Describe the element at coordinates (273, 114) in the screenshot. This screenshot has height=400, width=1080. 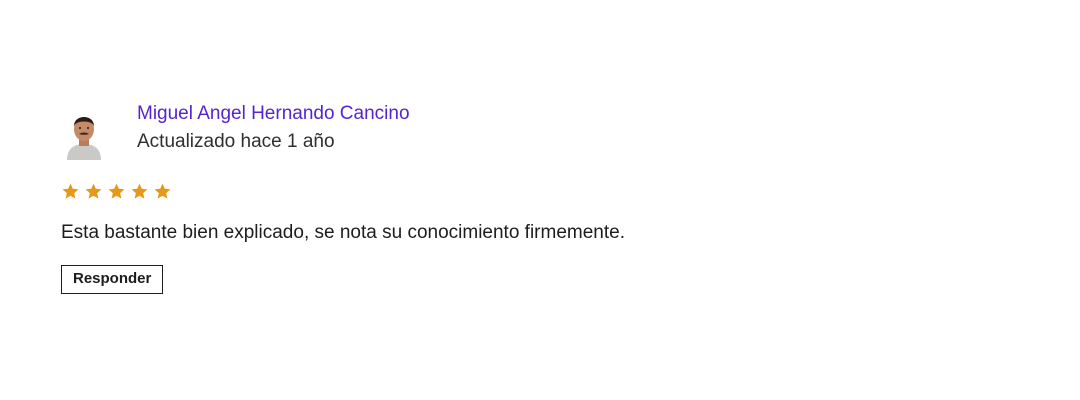
I see `author-name-link: Miguel Angel Hernando Cancino` at that location.